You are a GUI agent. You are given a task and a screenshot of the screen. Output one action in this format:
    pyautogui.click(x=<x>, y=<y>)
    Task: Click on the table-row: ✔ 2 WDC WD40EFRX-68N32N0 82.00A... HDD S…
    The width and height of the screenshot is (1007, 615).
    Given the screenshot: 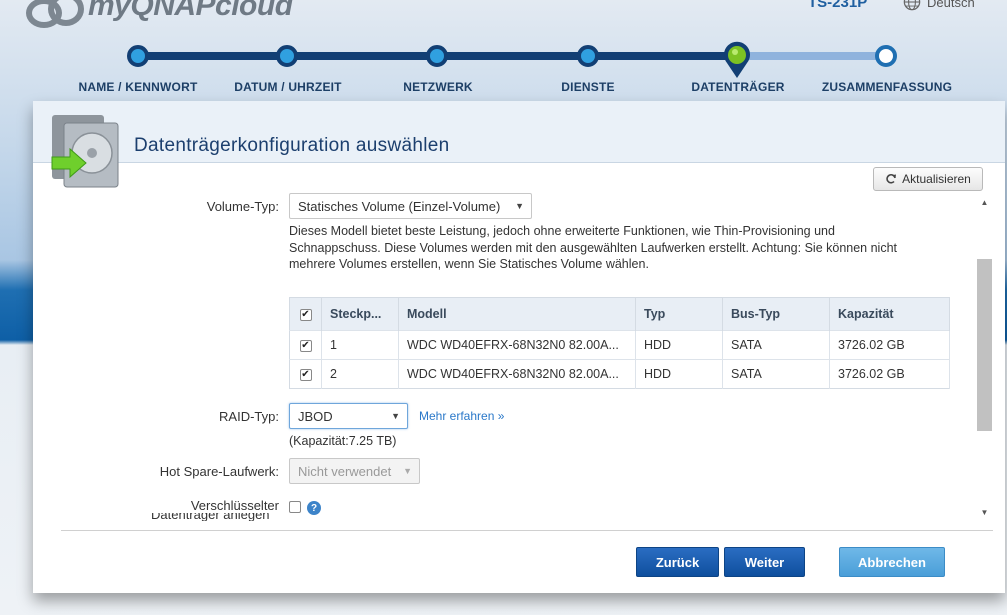 What is the action you would take?
    pyautogui.click(x=619, y=374)
    